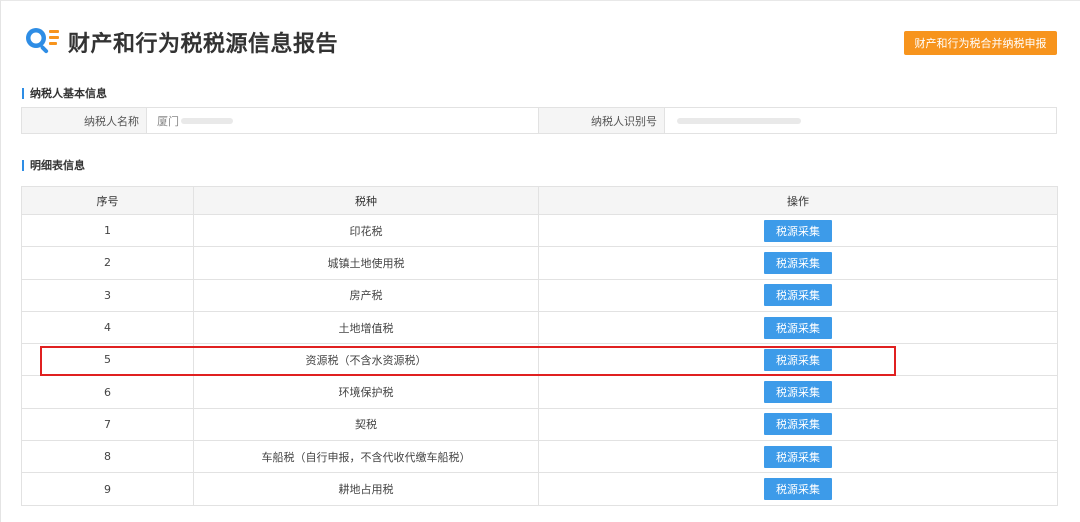 This screenshot has height=522, width=1080. I want to click on page-header: 财产和行为税税源信息报告, so click(180, 42).